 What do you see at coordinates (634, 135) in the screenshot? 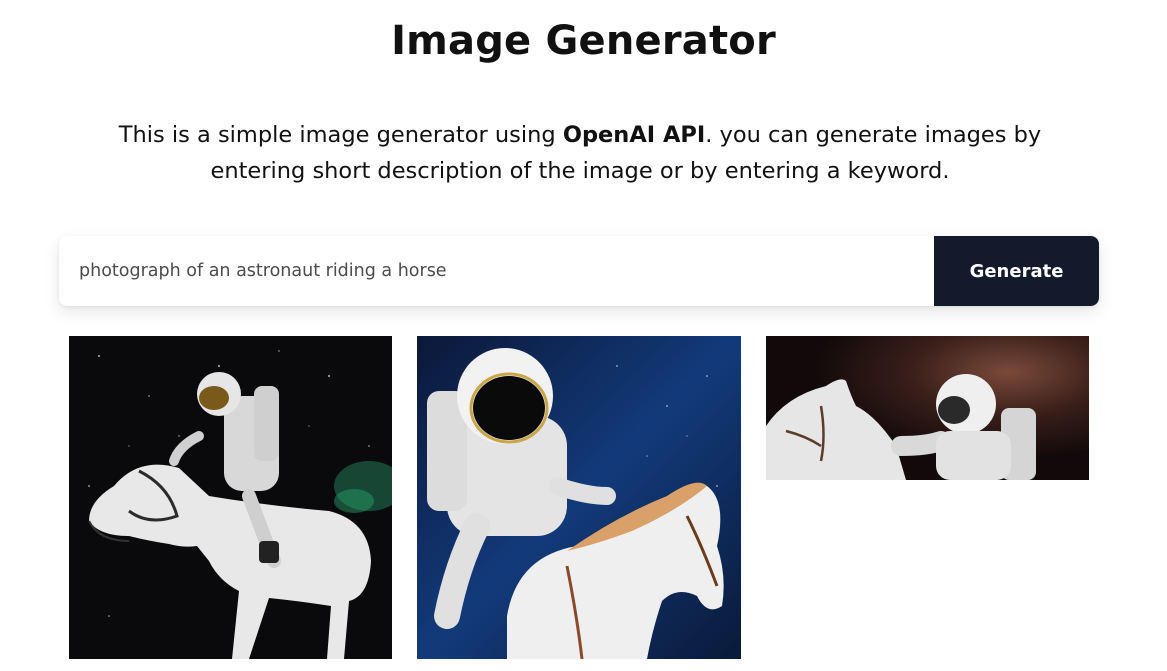
I see `description-highlight: OpenAI API` at bounding box center [634, 135].